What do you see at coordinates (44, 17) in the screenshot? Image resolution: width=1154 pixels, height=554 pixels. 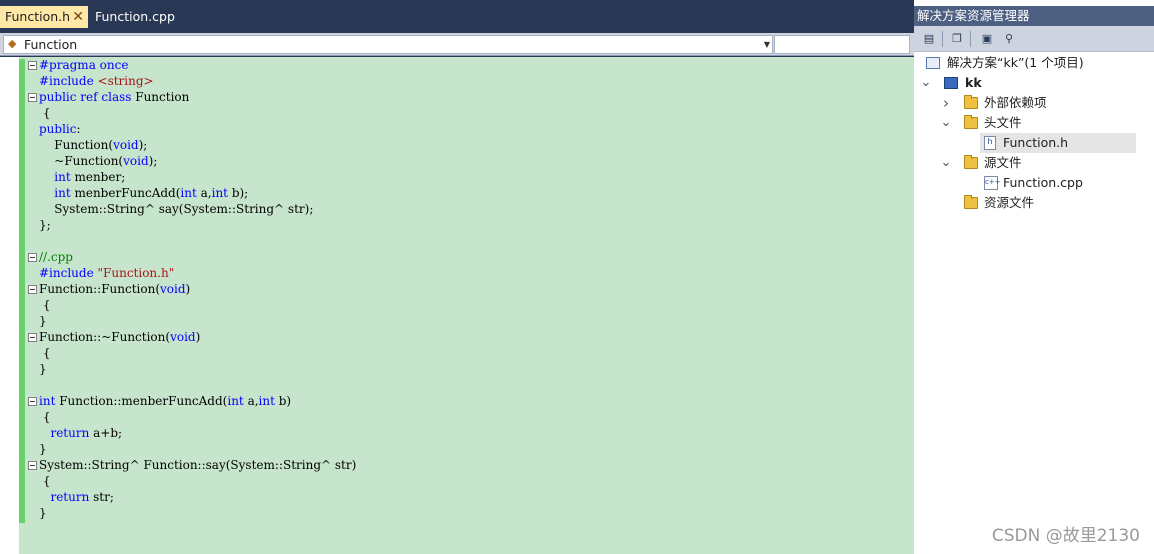 I see `tab-function-h: Function.h ✕` at bounding box center [44, 17].